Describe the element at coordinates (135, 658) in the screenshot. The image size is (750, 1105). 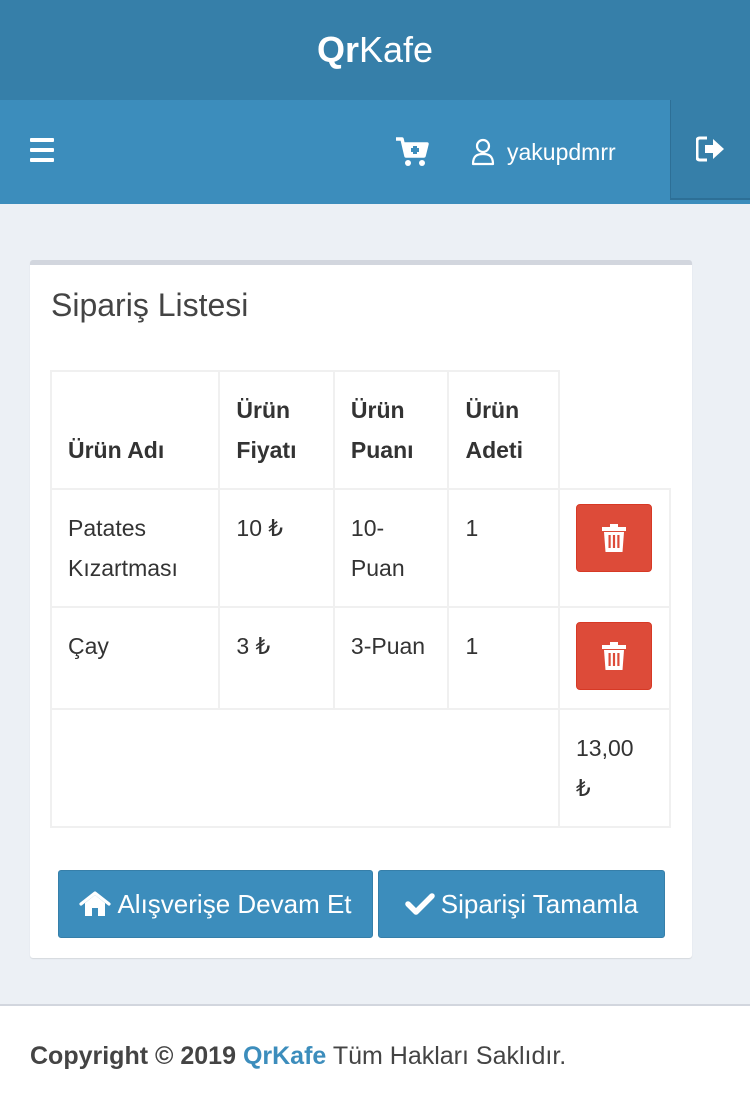
I see `cell-product-name: Çay` at that location.